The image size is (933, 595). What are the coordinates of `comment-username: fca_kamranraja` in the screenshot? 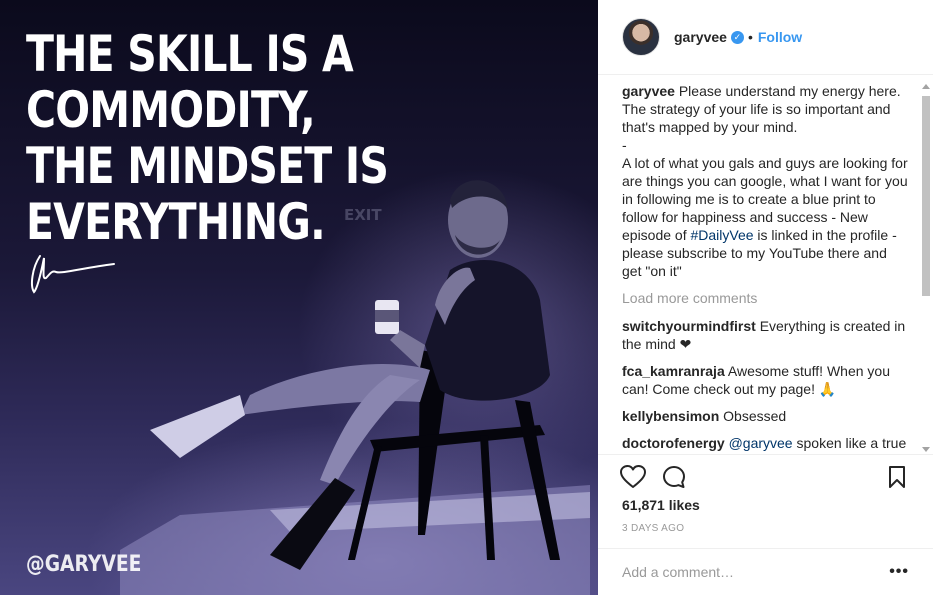 It's located at (673, 371).